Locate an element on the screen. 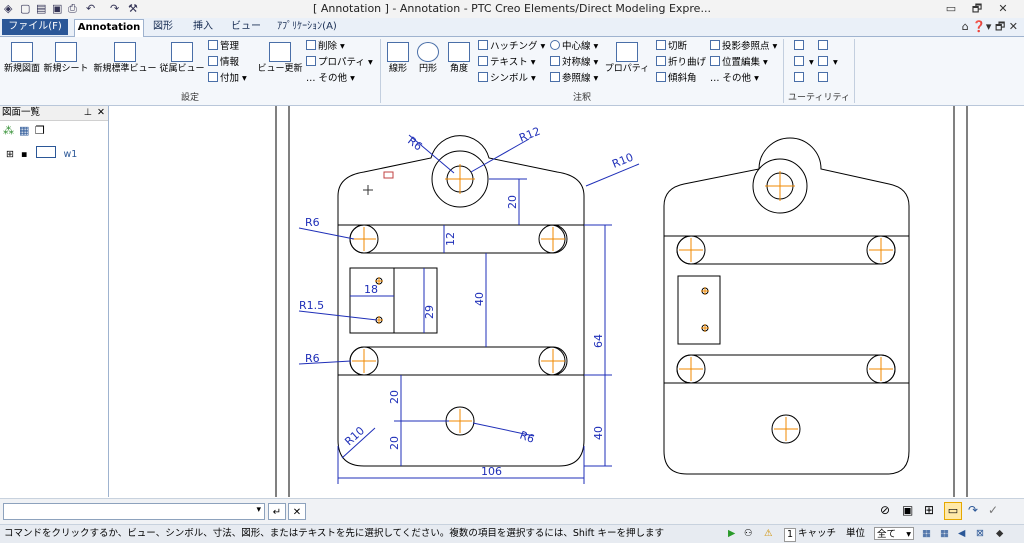  hatching-button: ハッチング ▾ is located at coordinates (511, 47).